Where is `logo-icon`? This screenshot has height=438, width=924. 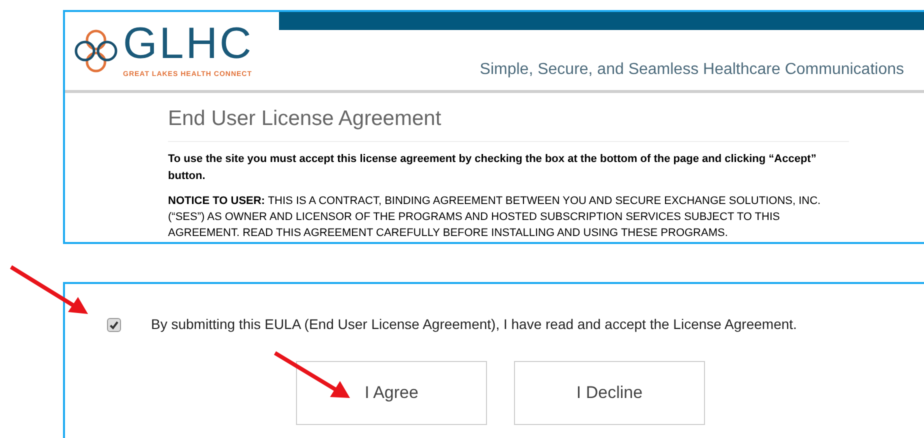 logo-icon is located at coordinates (96, 51).